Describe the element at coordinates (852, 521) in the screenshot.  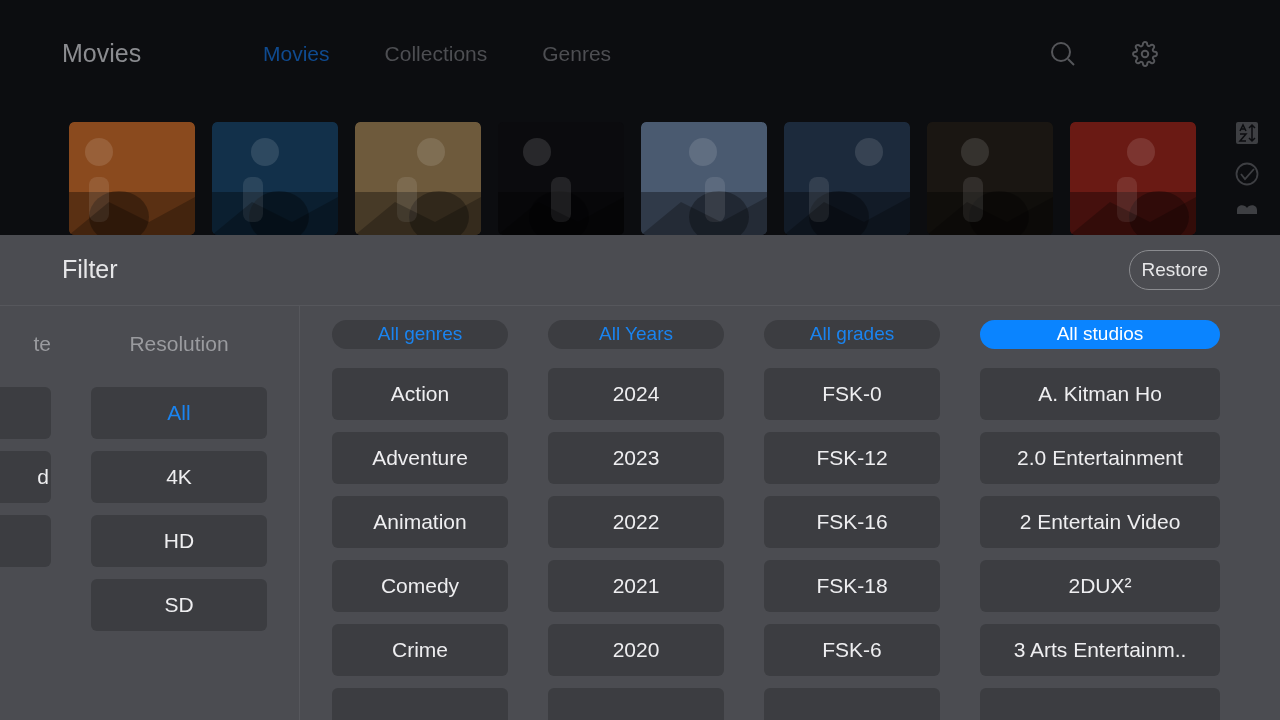
I see `option-button: FSK-16` at that location.